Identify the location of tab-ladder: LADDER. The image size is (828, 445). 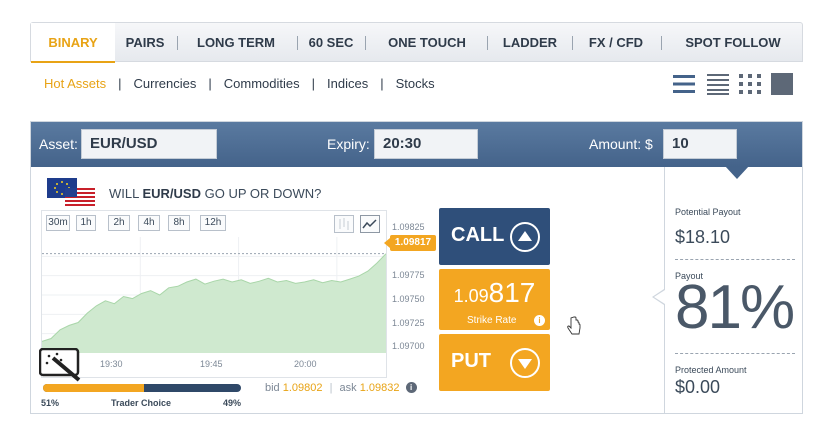
(530, 43).